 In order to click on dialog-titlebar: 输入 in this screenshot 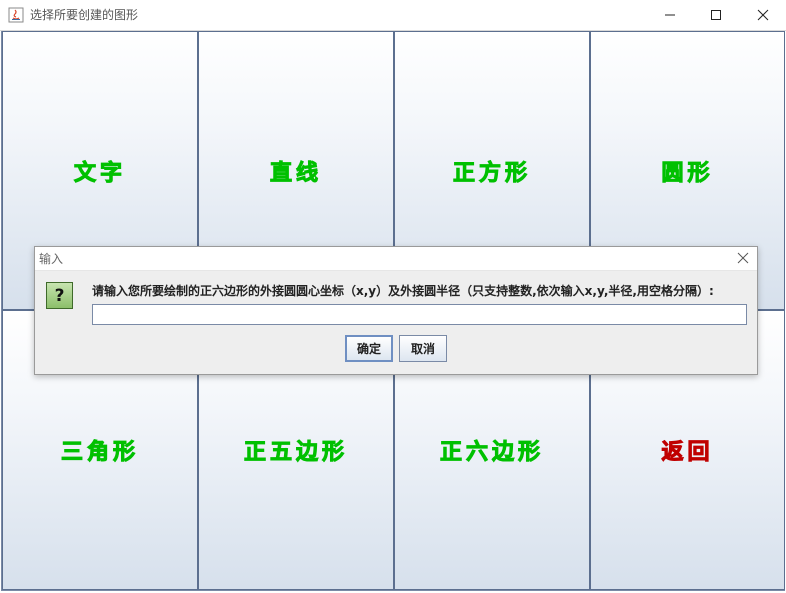, I will do `click(396, 259)`.